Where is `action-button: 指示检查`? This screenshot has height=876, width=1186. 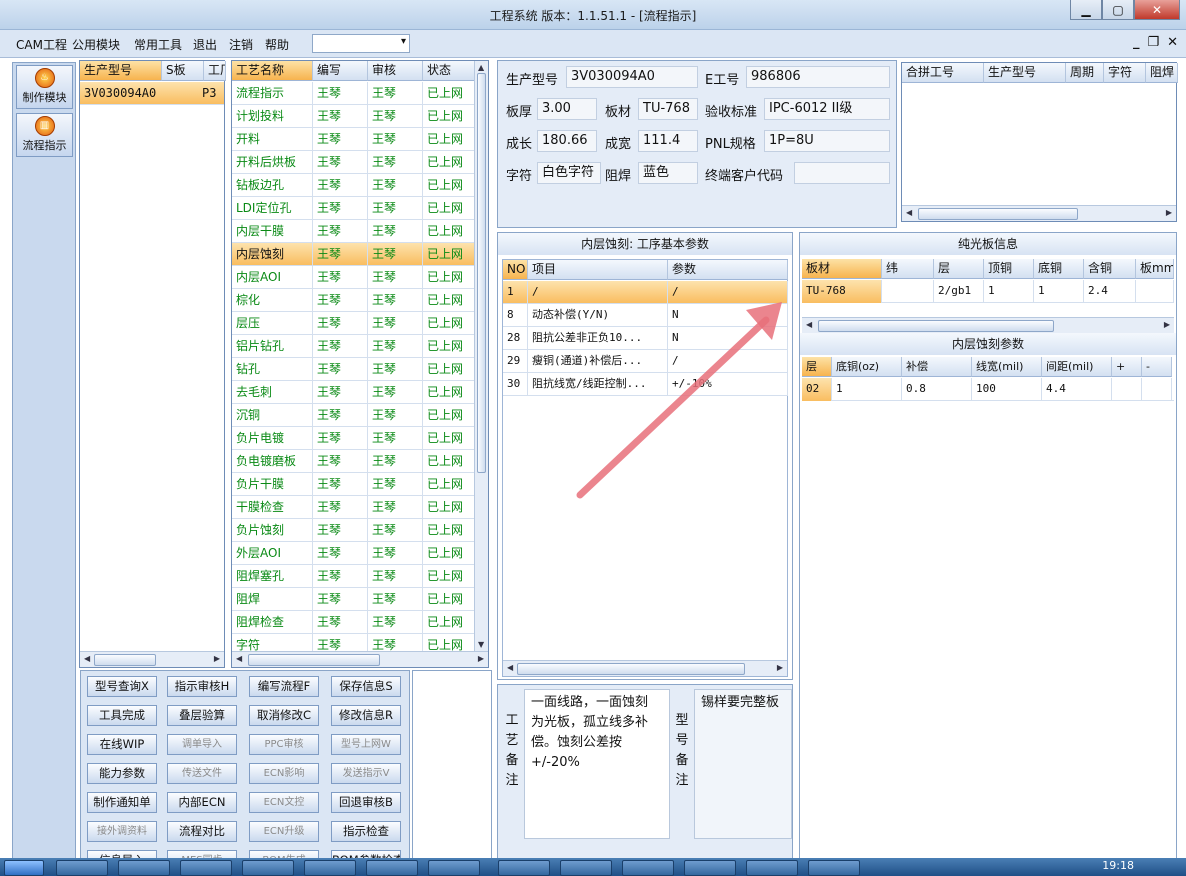 action-button: 指示检查 is located at coordinates (366, 831).